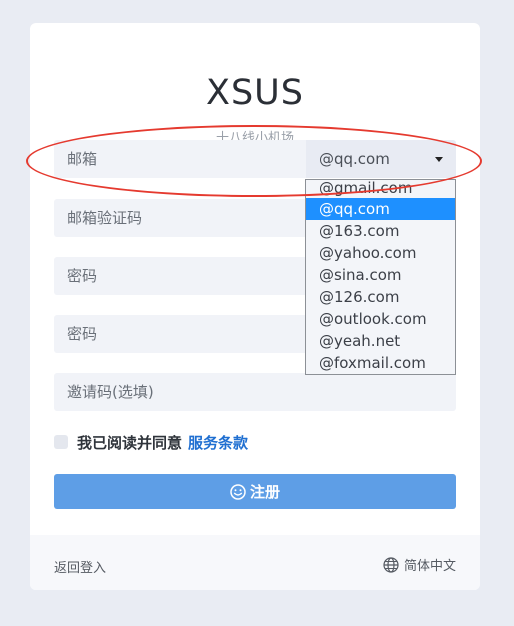  I want to click on domain-option-yahoo: @yahoo.com, so click(380, 253).